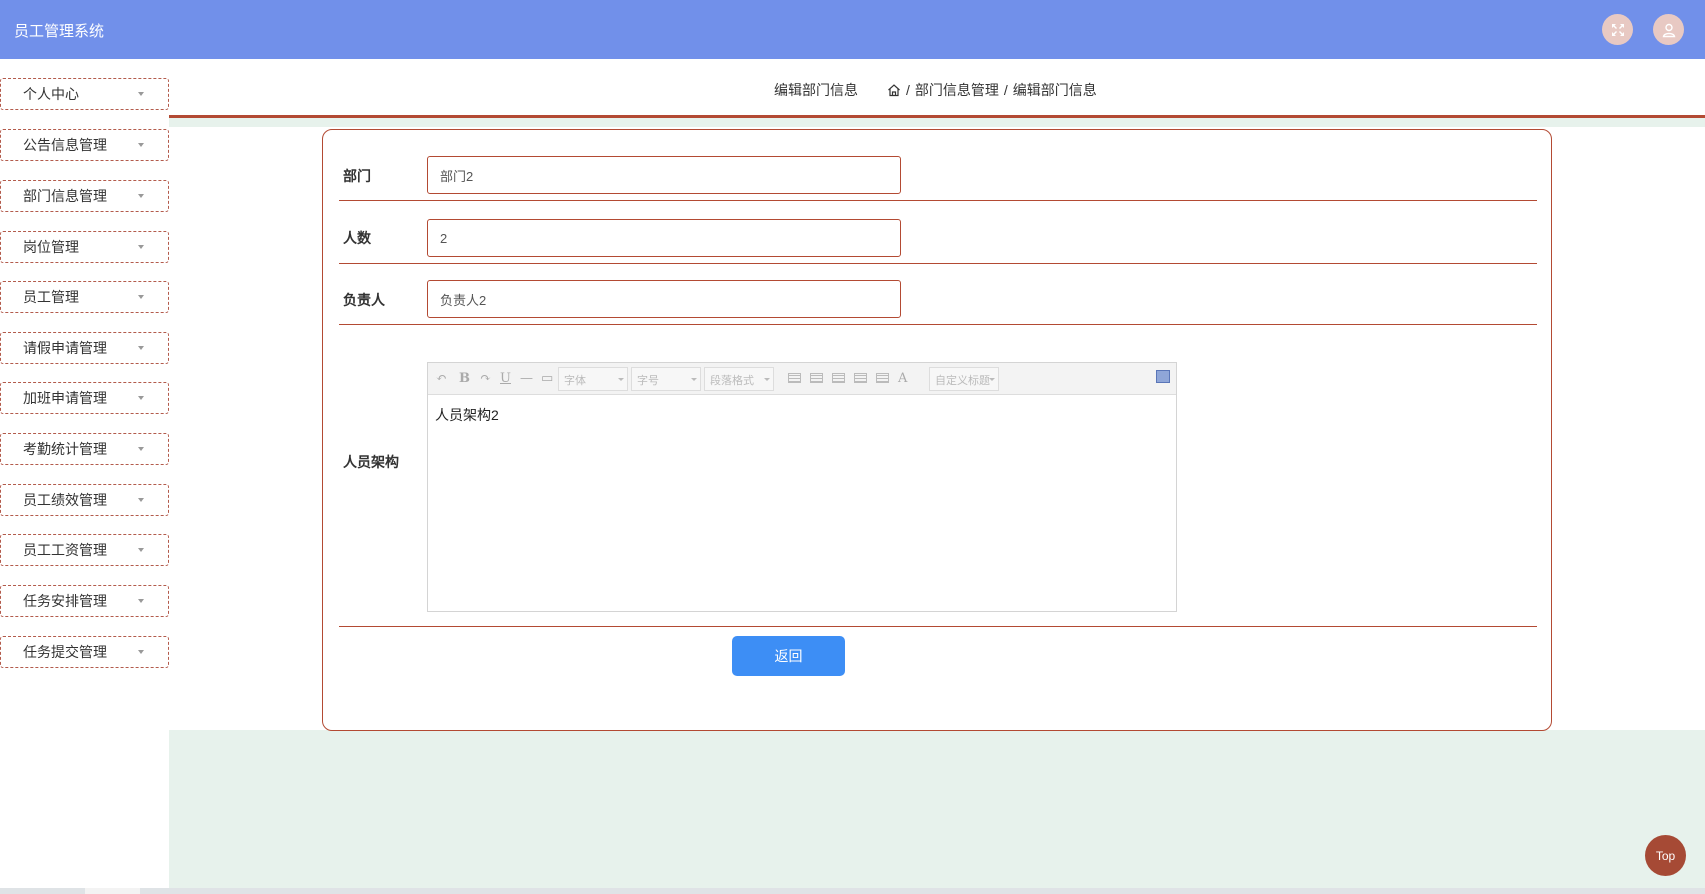 This screenshot has width=1705, height=894. I want to click on breadcrumb-parent: 部门信息管理, so click(957, 90).